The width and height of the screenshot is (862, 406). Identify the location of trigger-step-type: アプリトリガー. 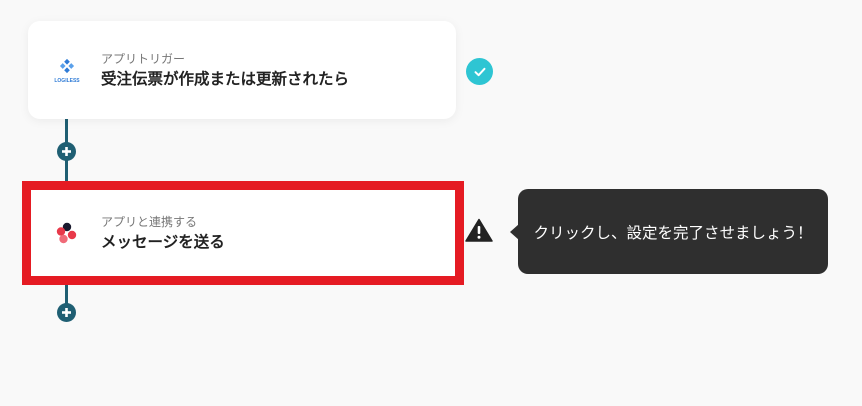
(143, 58).